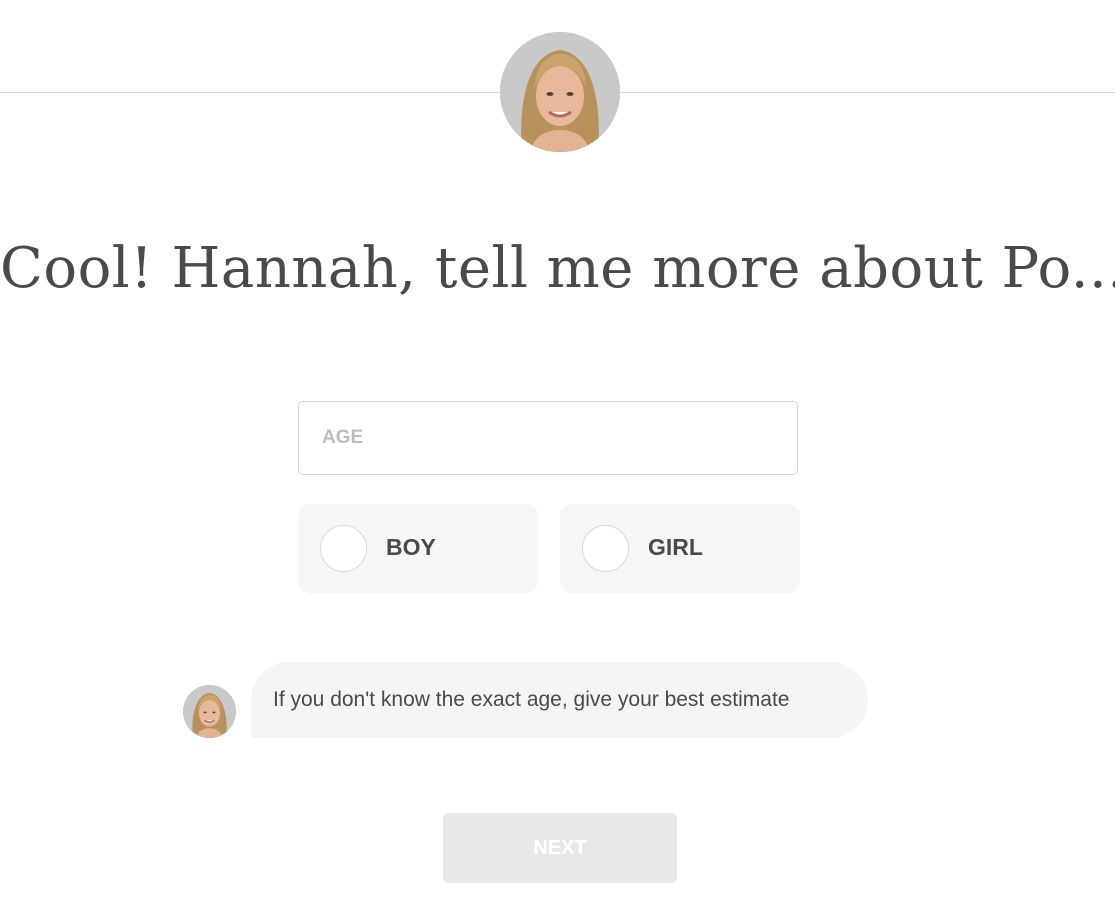 Image resolution: width=1115 pixels, height=913 pixels. I want to click on age-field, so click(548, 438).